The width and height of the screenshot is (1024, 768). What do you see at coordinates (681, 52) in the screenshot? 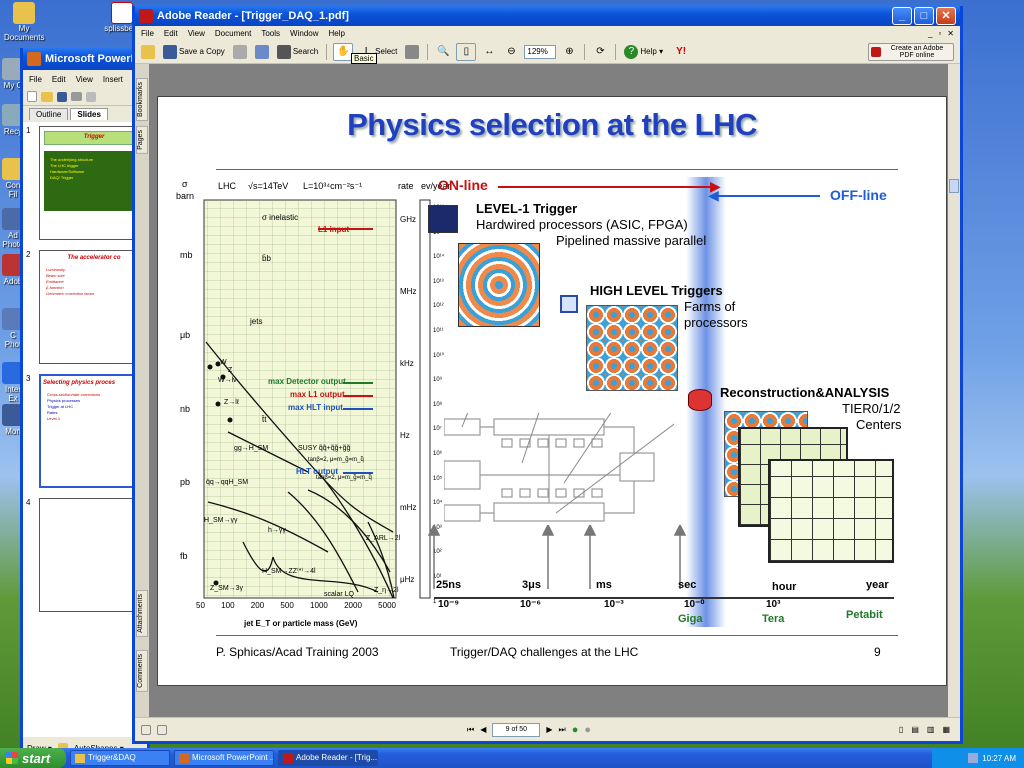
I see `yahoo-button: Y!` at bounding box center [681, 52].